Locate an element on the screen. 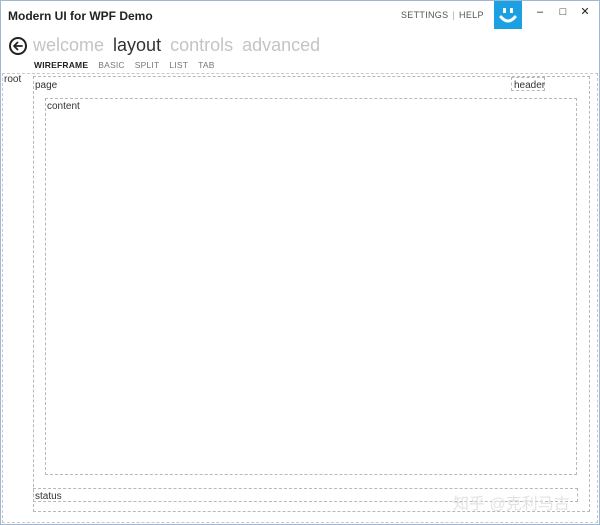 The width and height of the screenshot is (600, 525). content-label: content is located at coordinates (63, 106).